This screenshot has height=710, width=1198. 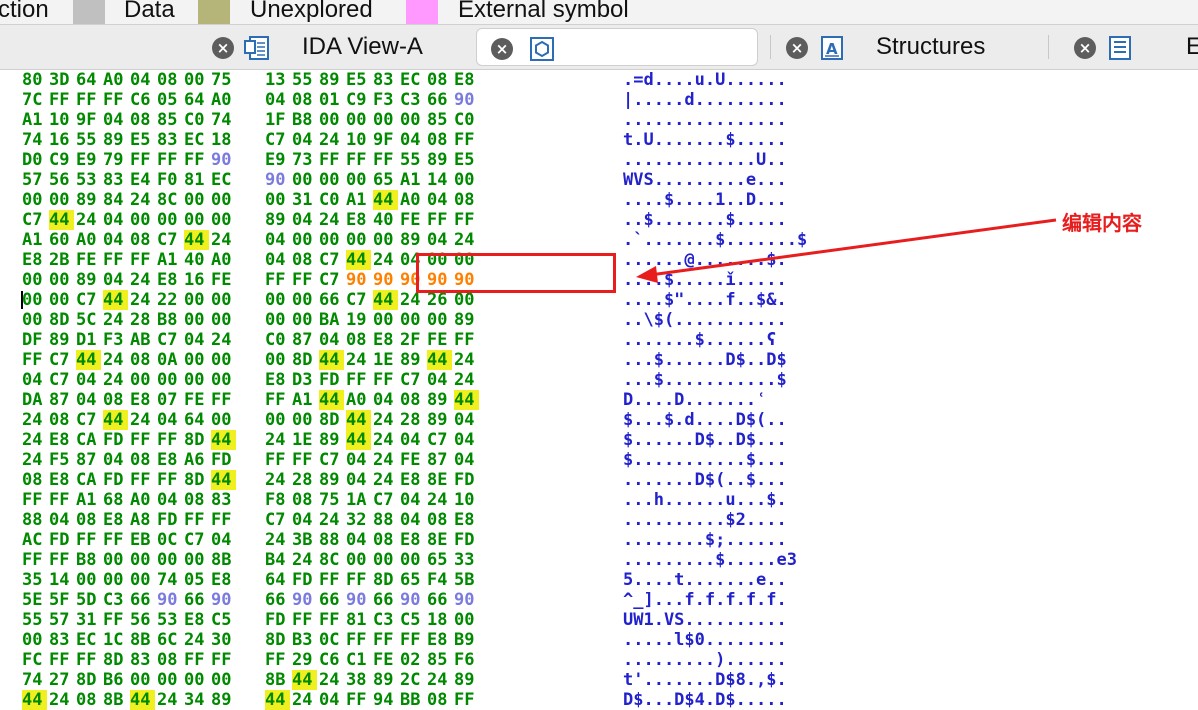 I want to click on hex-byte: 19, so click(x=358, y=320).